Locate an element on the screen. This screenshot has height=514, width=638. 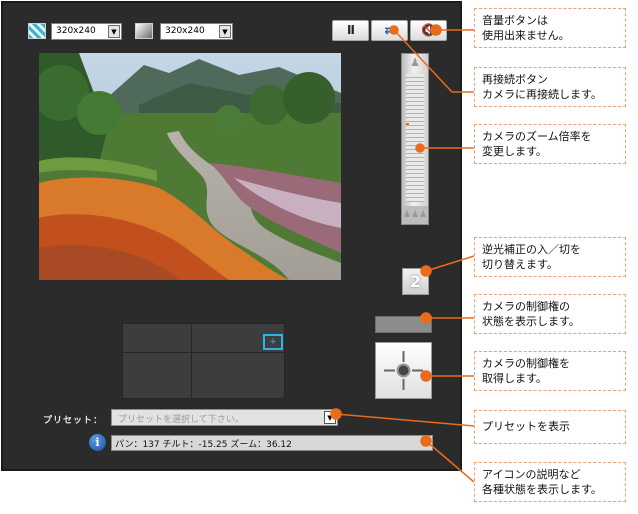
callout-text: カメラの制御権の is located at coordinates (526, 306).